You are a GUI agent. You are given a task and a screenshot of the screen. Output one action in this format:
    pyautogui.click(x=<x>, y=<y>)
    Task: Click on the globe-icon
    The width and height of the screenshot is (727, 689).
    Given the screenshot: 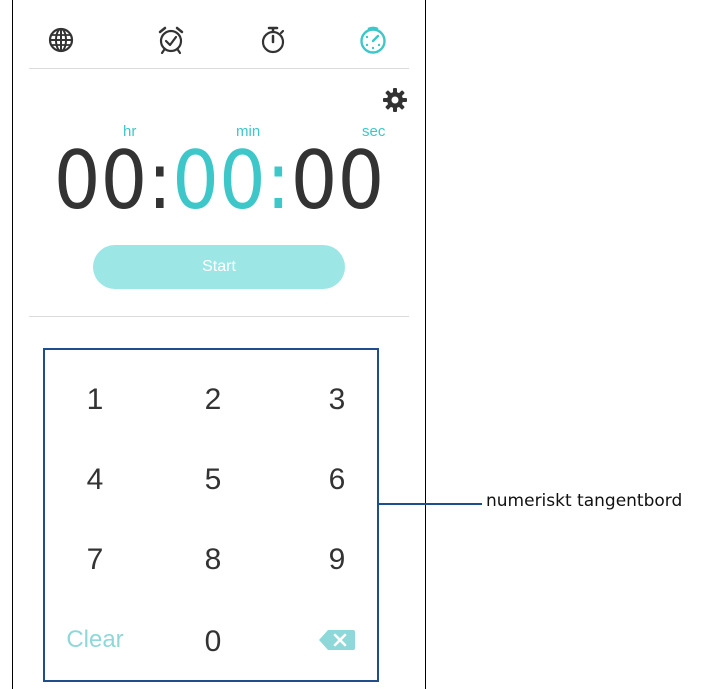 What is the action you would take?
    pyautogui.click(x=61, y=40)
    